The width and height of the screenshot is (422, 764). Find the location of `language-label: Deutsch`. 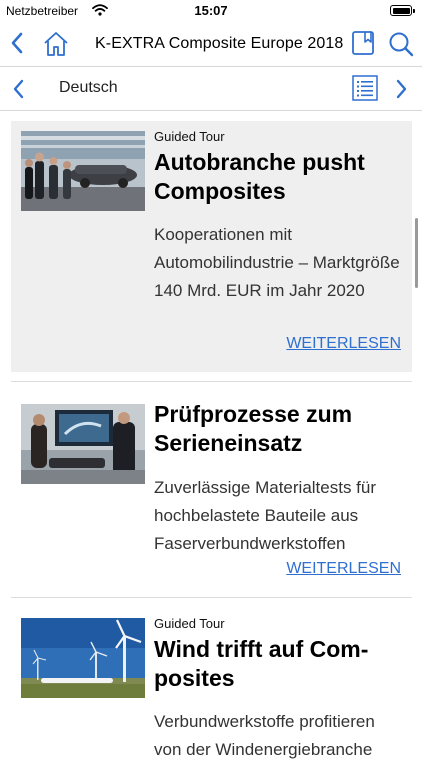

language-label: Deutsch is located at coordinates (88, 87).